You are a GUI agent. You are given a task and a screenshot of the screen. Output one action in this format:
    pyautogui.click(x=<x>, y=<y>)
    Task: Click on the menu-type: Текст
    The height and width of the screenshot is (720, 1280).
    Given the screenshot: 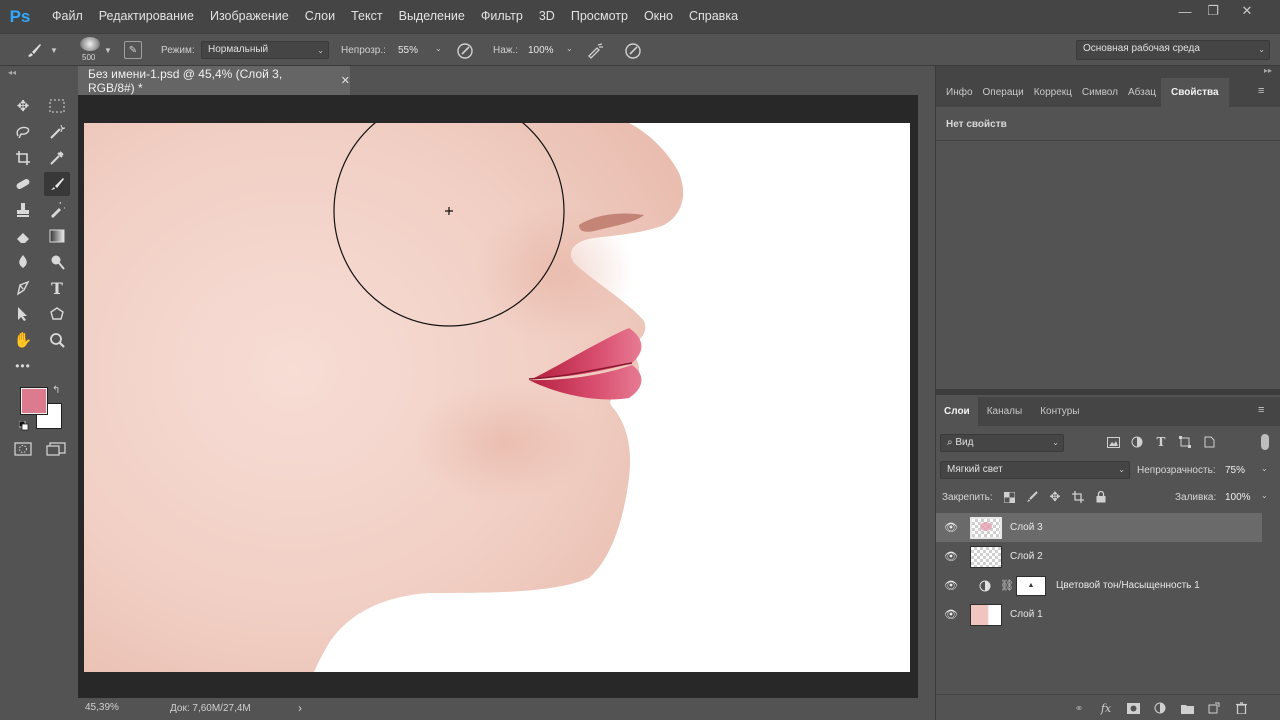 What is the action you would take?
    pyautogui.click(x=366, y=16)
    